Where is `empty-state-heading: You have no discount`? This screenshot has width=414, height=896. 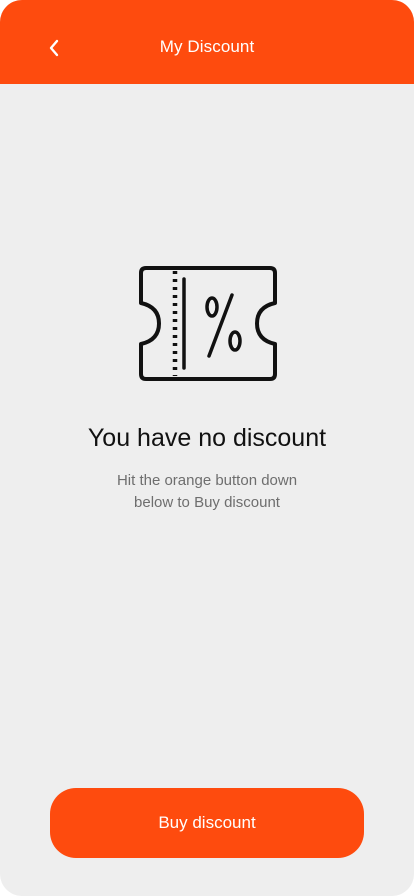 empty-state-heading: You have no discount is located at coordinates (207, 438).